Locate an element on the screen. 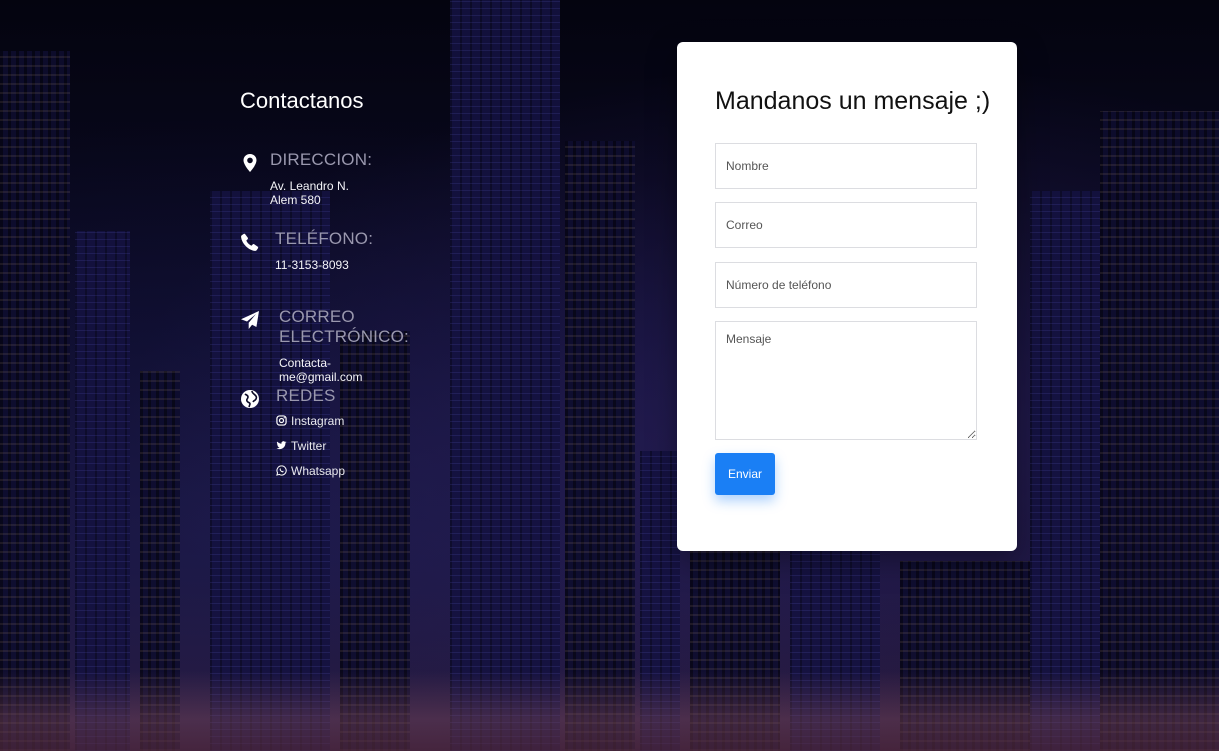  whatsapp-label: Whatsapp is located at coordinates (318, 470).